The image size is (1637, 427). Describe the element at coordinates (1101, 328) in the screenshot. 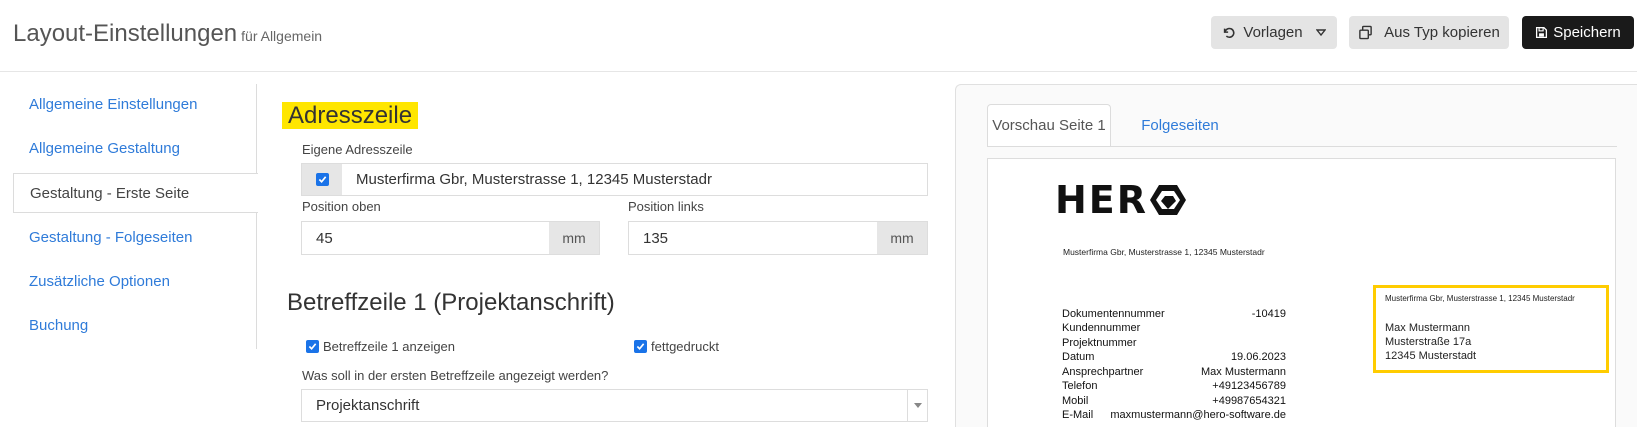

I see `meta-label: Kundennummer` at that location.